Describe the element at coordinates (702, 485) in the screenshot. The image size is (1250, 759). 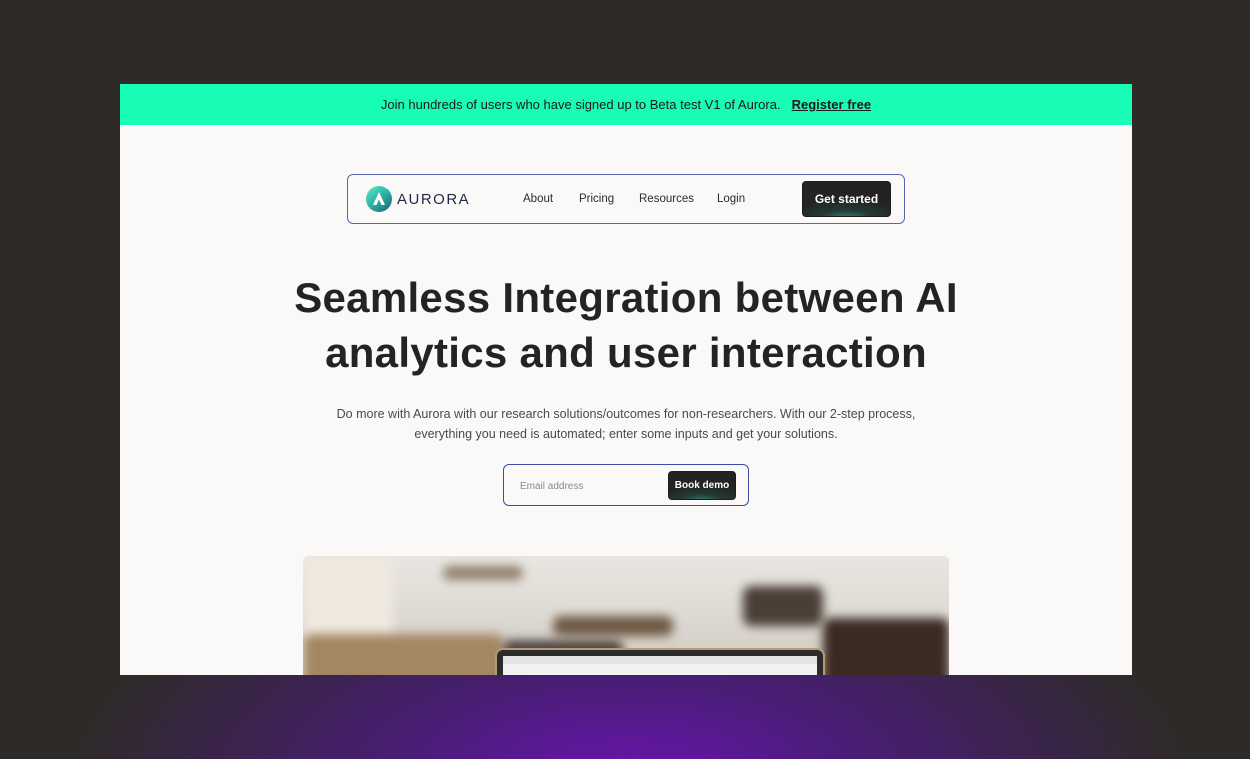
I see `book-demo-button: Book demo` at that location.